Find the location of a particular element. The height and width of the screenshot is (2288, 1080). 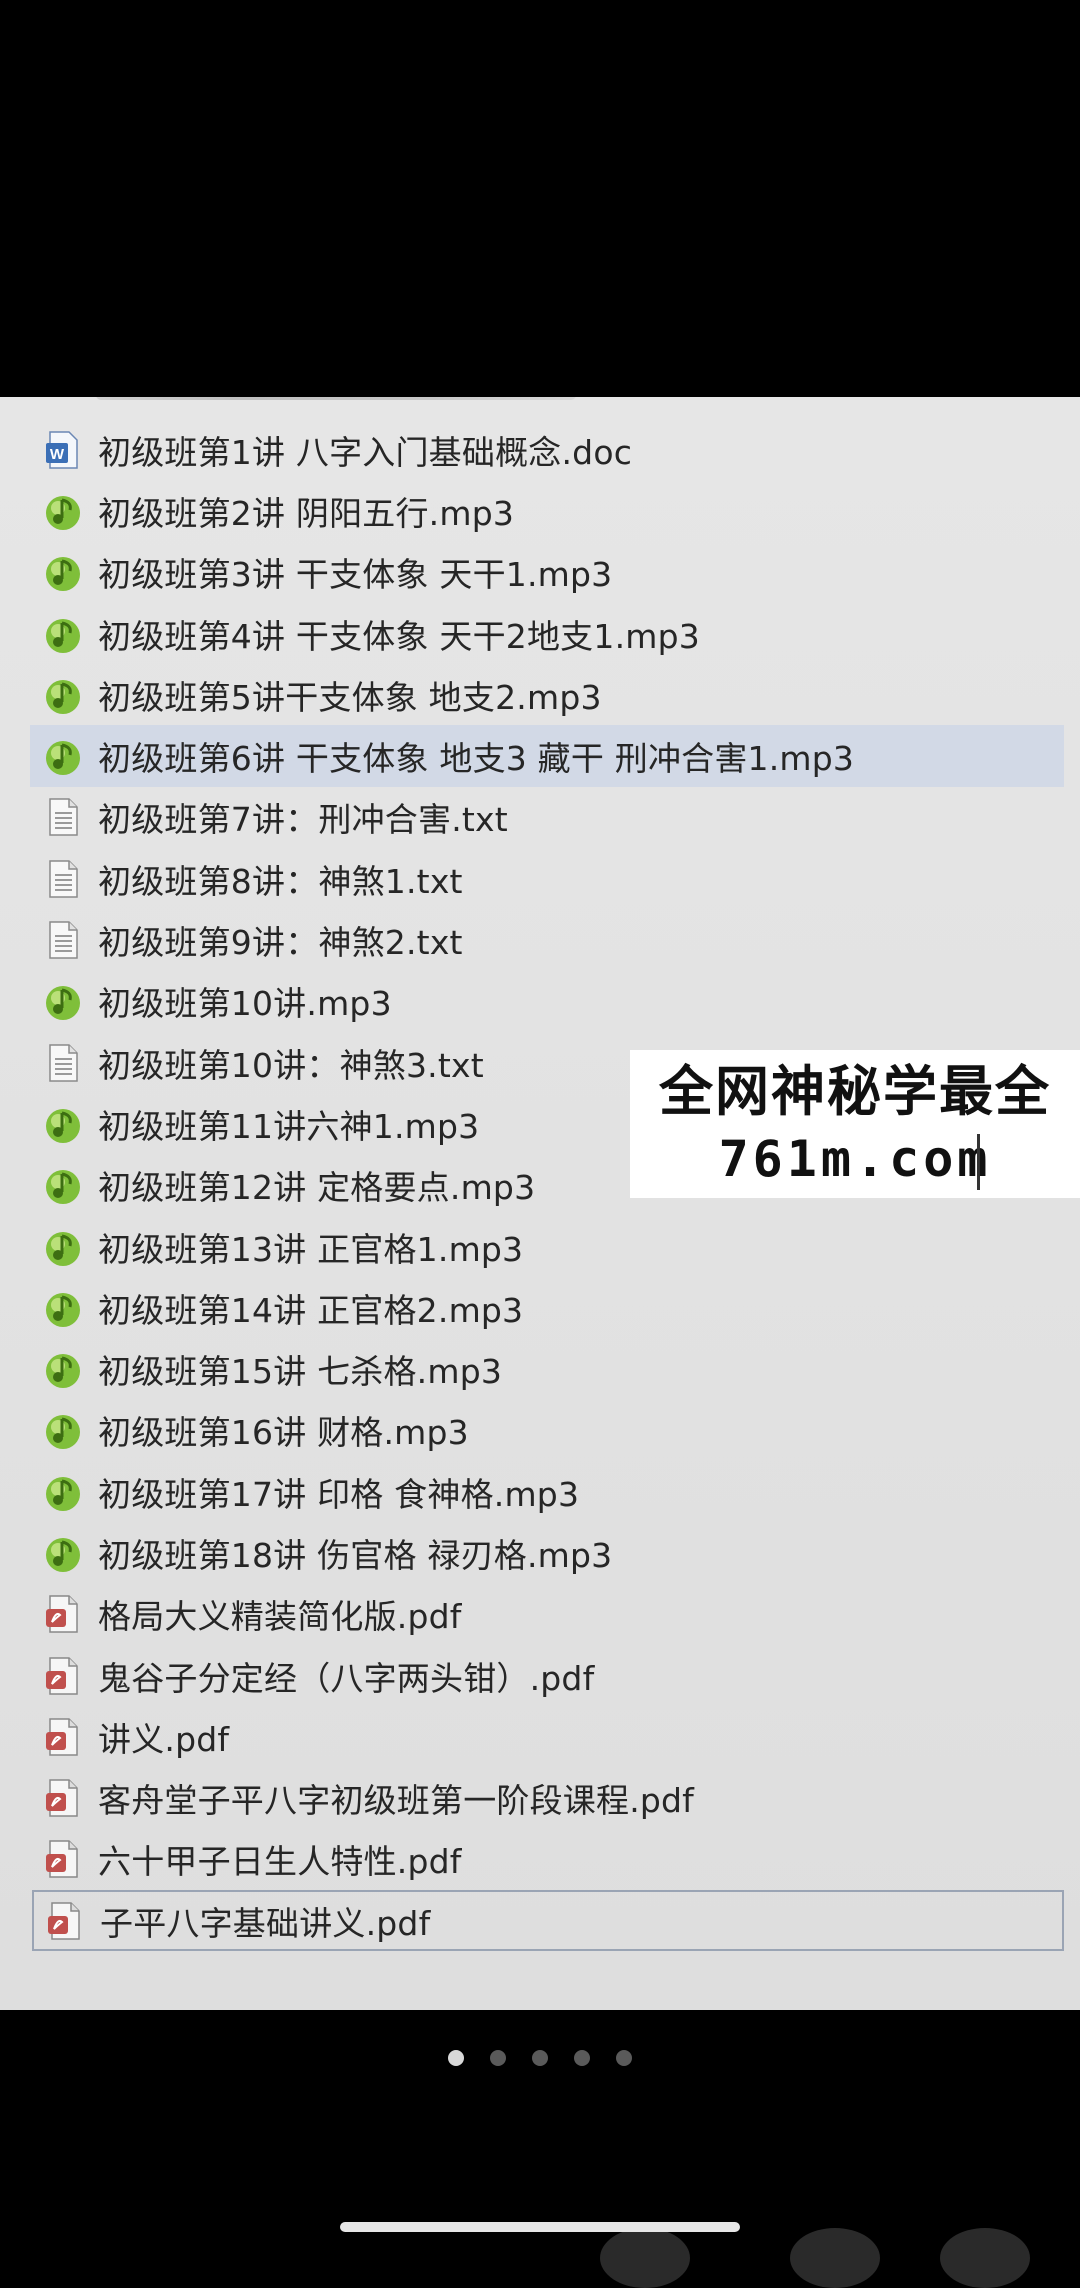

file-row: 初级班第16讲 财格.mp3 is located at coordinates (540, 1430).